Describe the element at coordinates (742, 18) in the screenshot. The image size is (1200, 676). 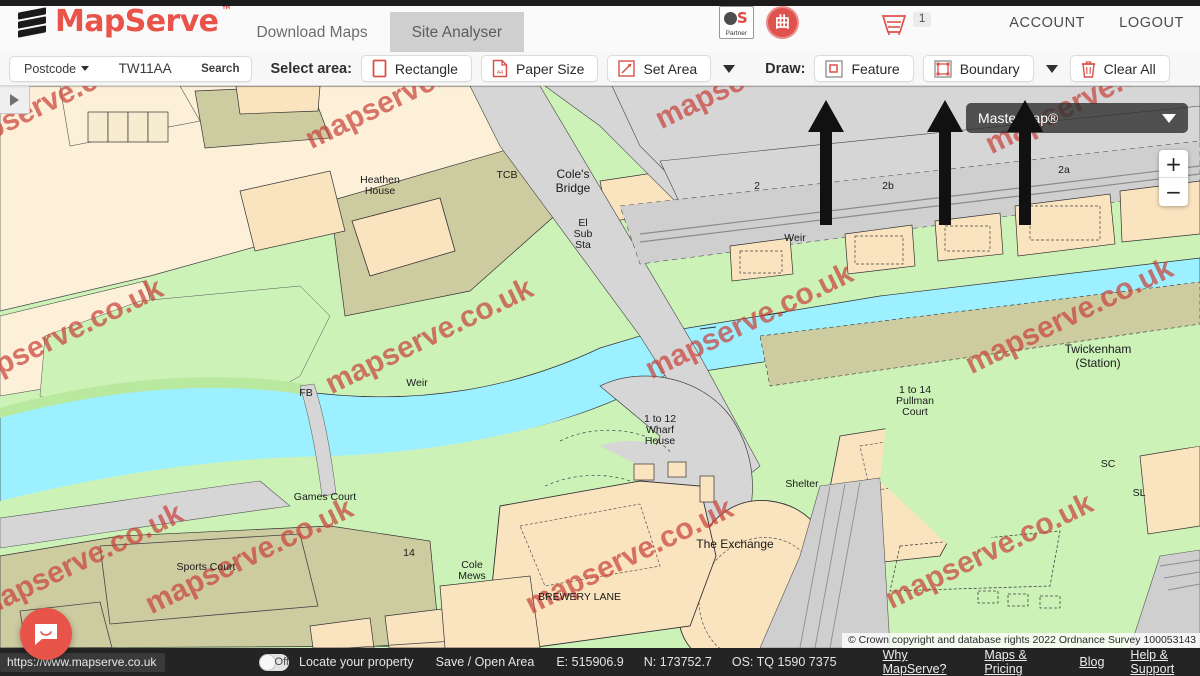
I see `os-s-glyph: S` at that location.